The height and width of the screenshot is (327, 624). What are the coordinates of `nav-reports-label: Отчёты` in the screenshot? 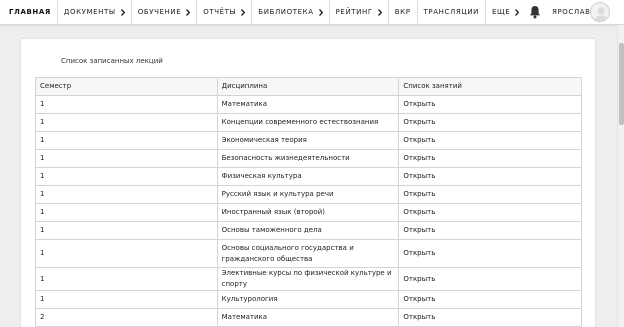 It's located at (220, 12).